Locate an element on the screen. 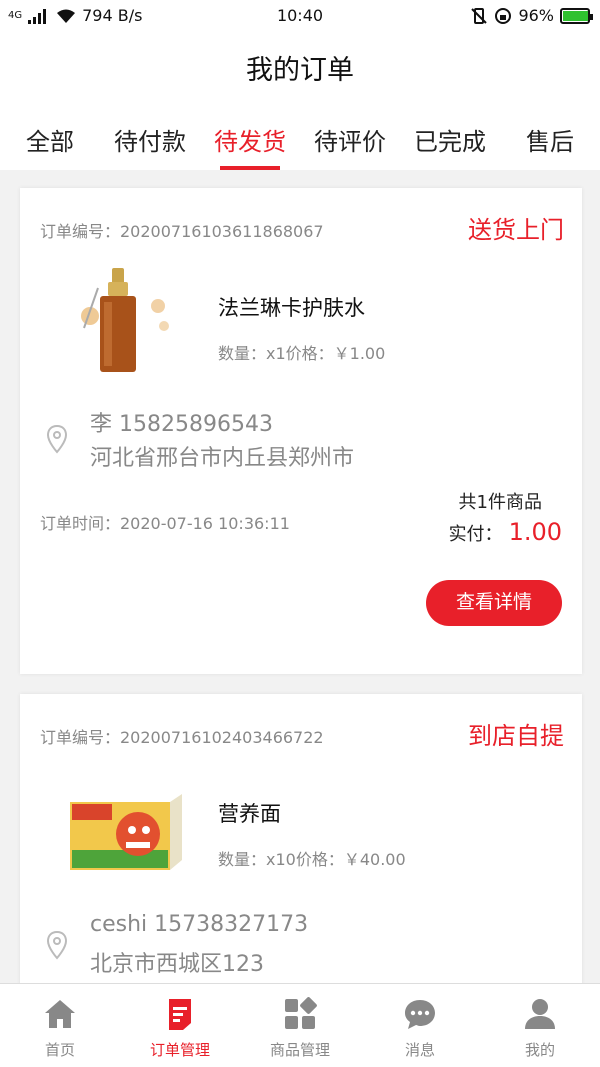 The image size is (600, 1067). header: 我的订单 is located at coordinates (300, 68).